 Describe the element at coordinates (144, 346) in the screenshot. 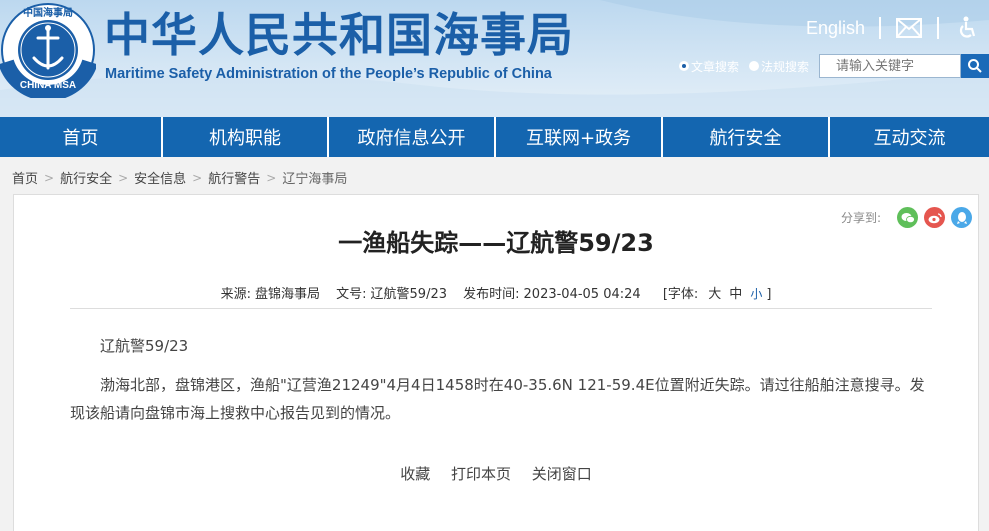

I see `article-paragraph: 辽航警59/23` at that location.